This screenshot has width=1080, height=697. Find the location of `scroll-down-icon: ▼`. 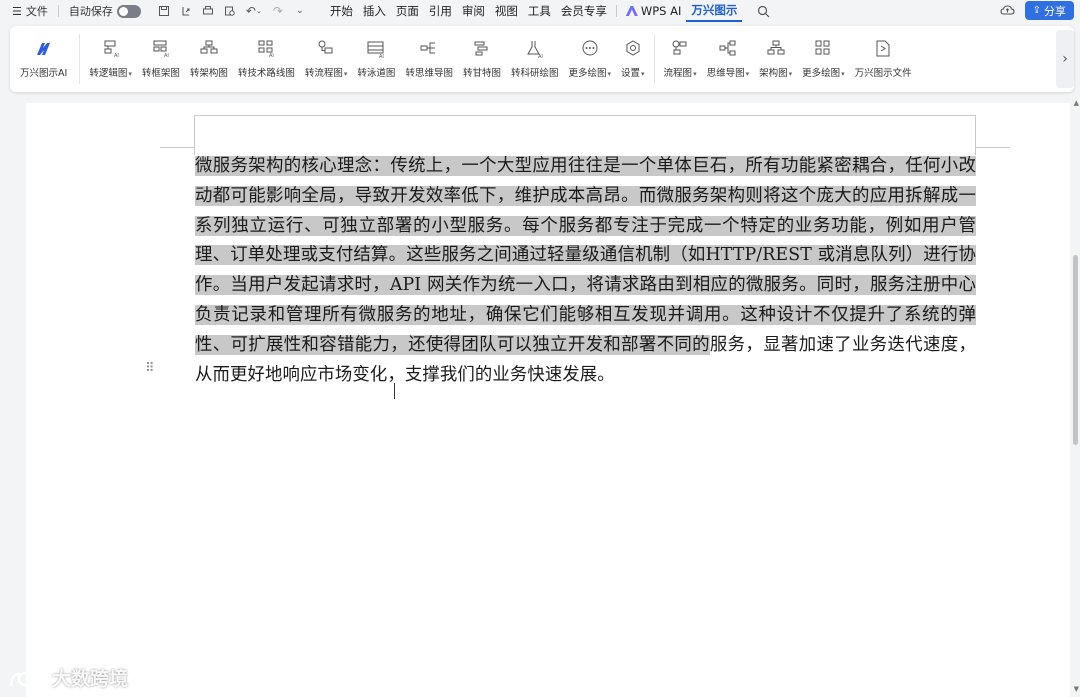

scroll-down-icon: ▼ is located at coordinates (1076, 689).